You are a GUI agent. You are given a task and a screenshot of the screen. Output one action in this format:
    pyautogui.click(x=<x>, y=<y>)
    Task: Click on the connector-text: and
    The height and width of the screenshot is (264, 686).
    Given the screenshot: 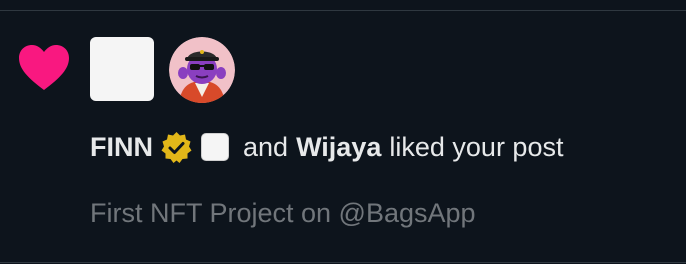 What is the action you would take?
    pyautogui.click(x=266, y=146)
    